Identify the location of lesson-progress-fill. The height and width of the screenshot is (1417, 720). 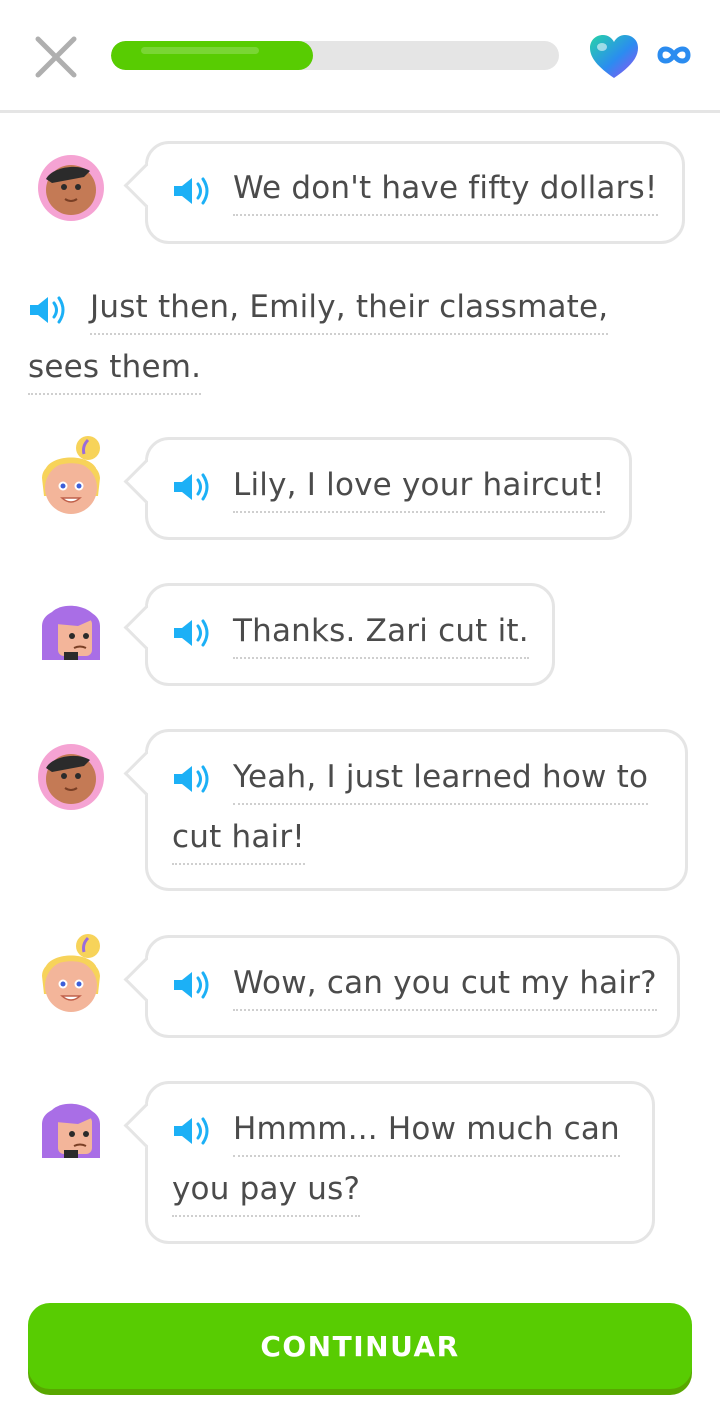
(212, 55).